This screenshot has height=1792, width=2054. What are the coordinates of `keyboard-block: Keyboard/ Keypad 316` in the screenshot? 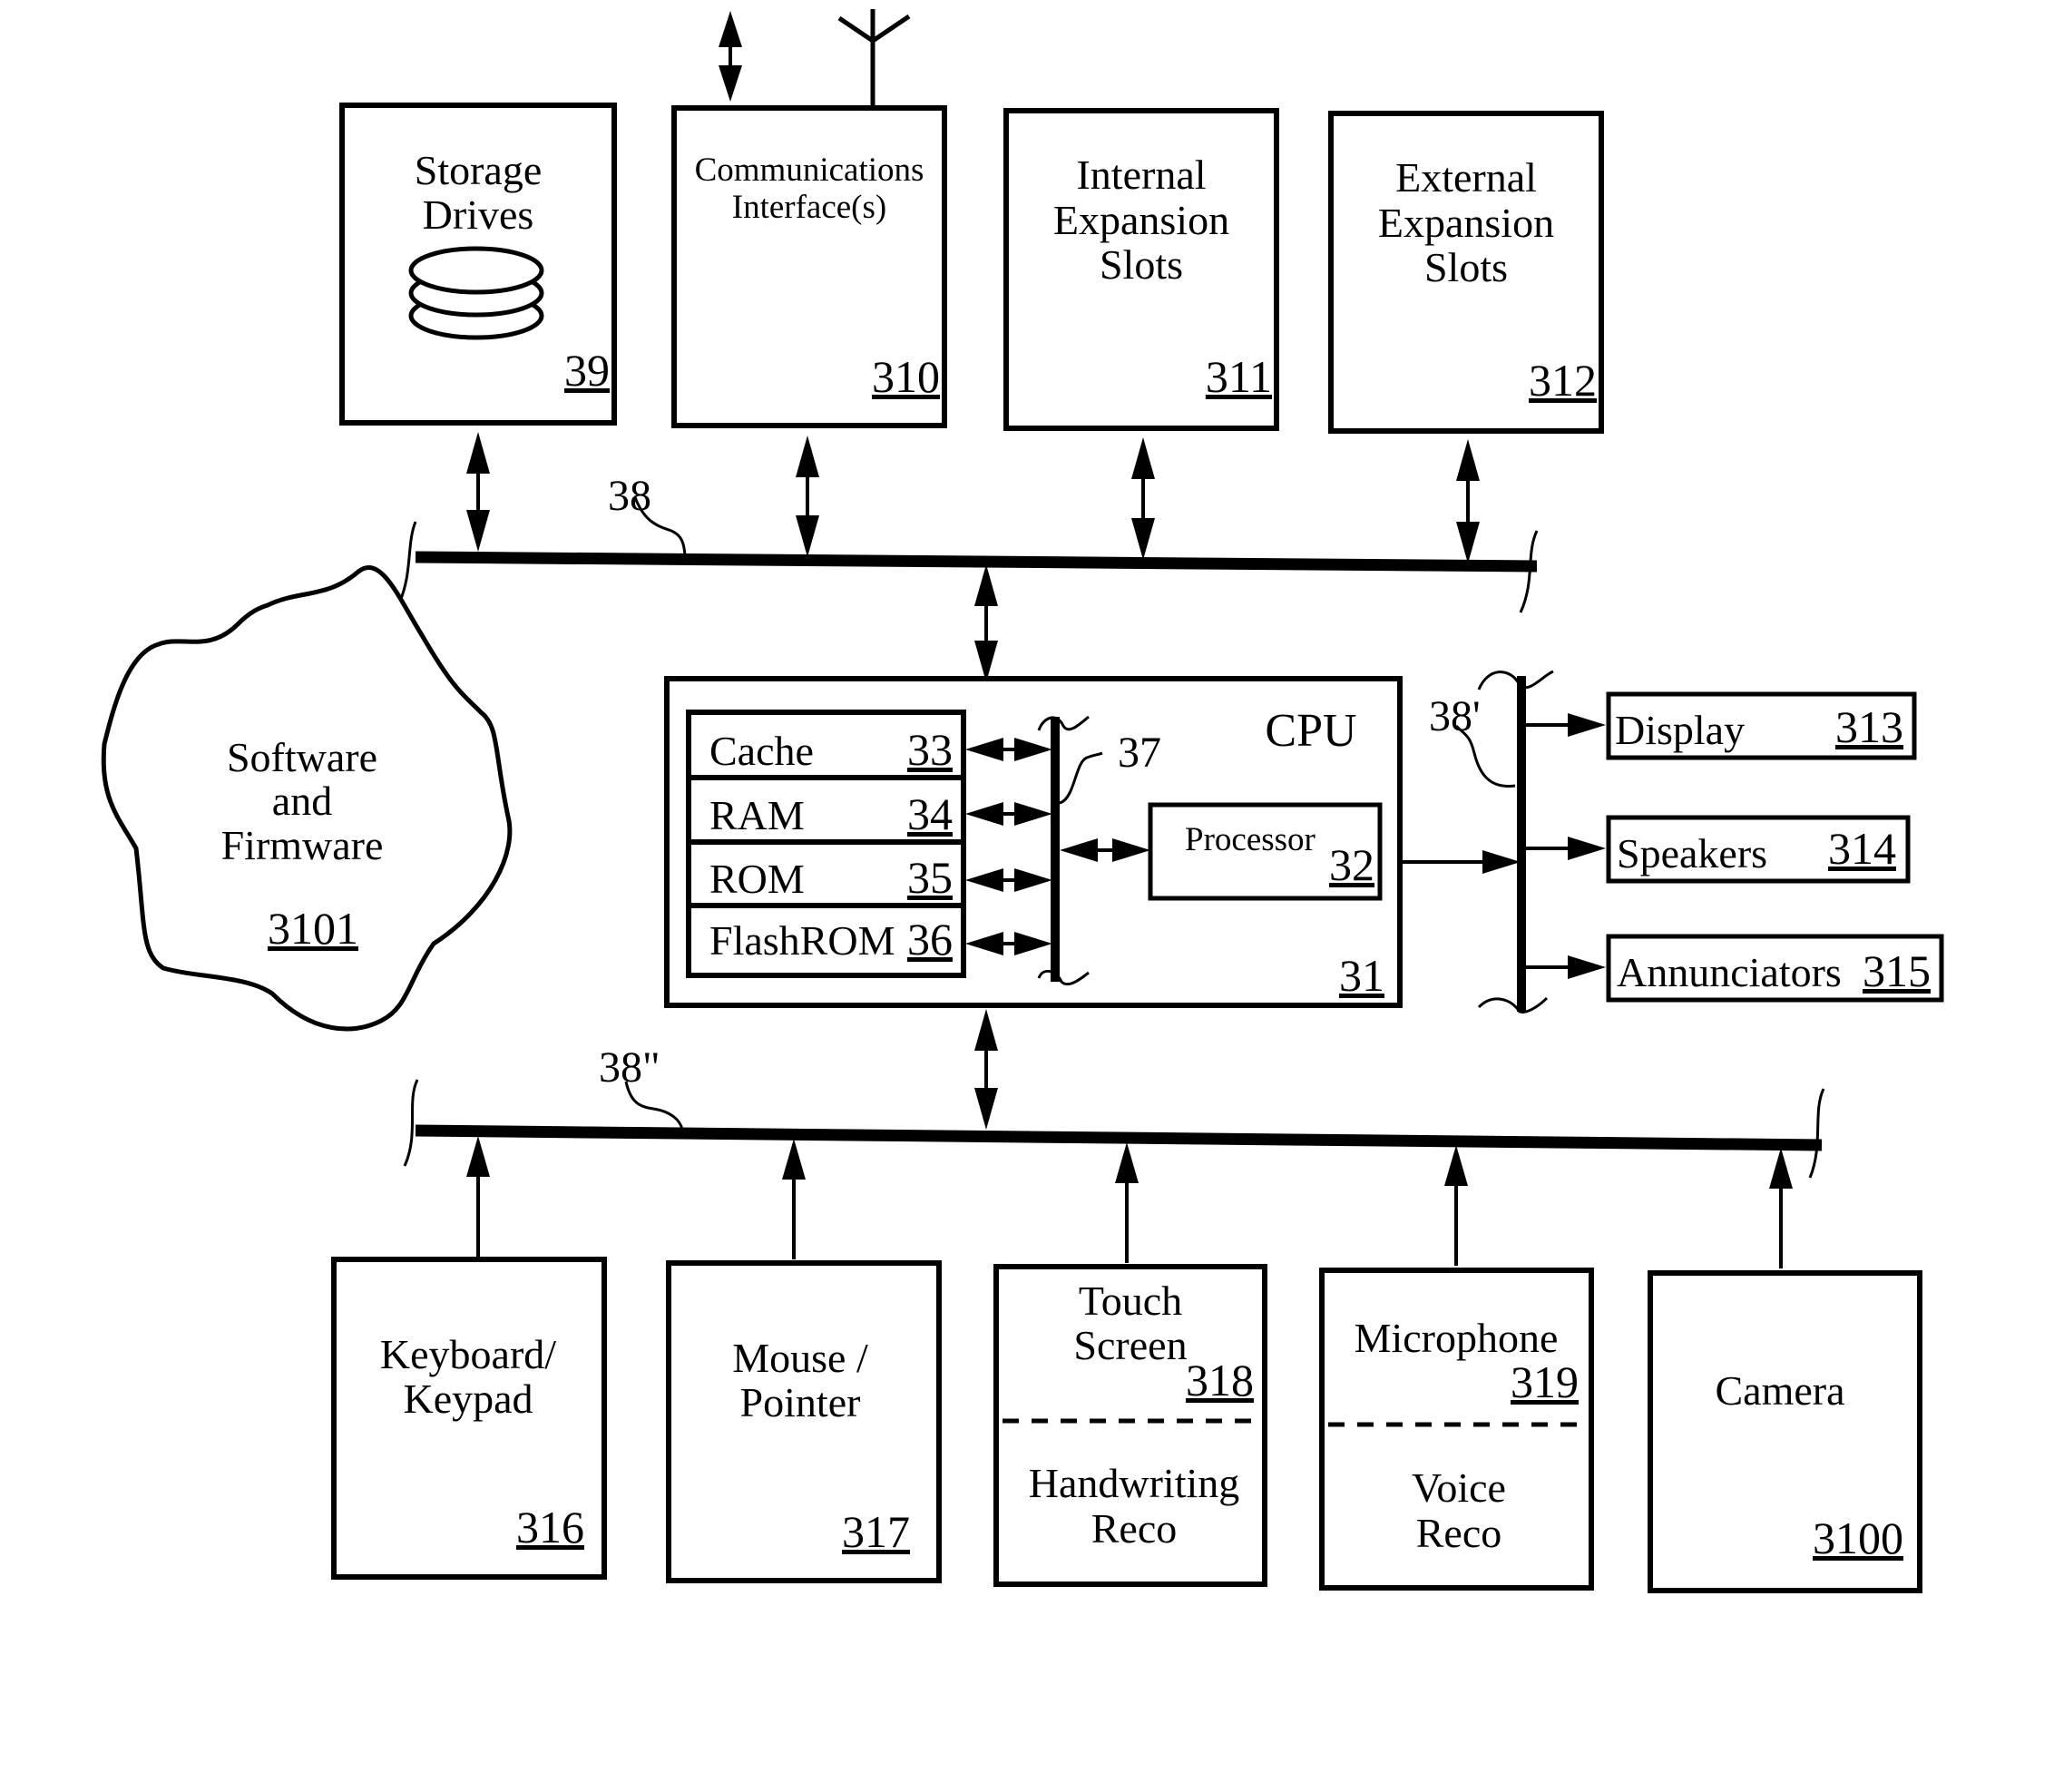 It's located at (469, 1418).